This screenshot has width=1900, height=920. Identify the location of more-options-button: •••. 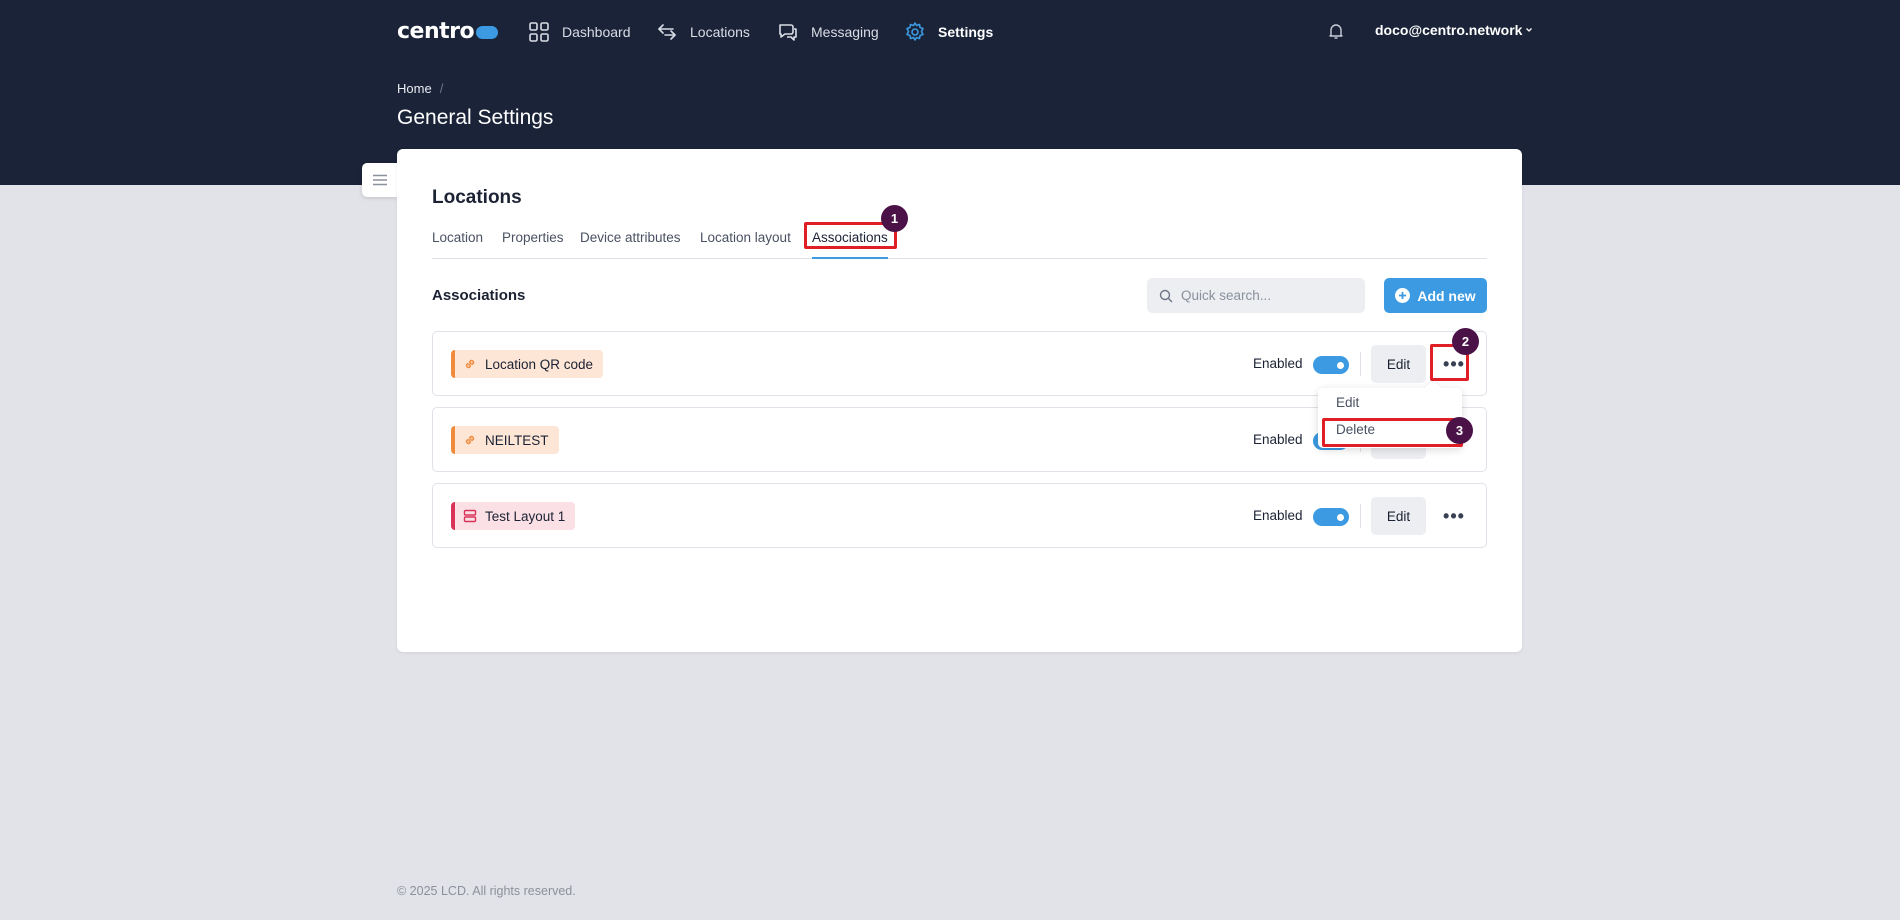
(1454, 516).